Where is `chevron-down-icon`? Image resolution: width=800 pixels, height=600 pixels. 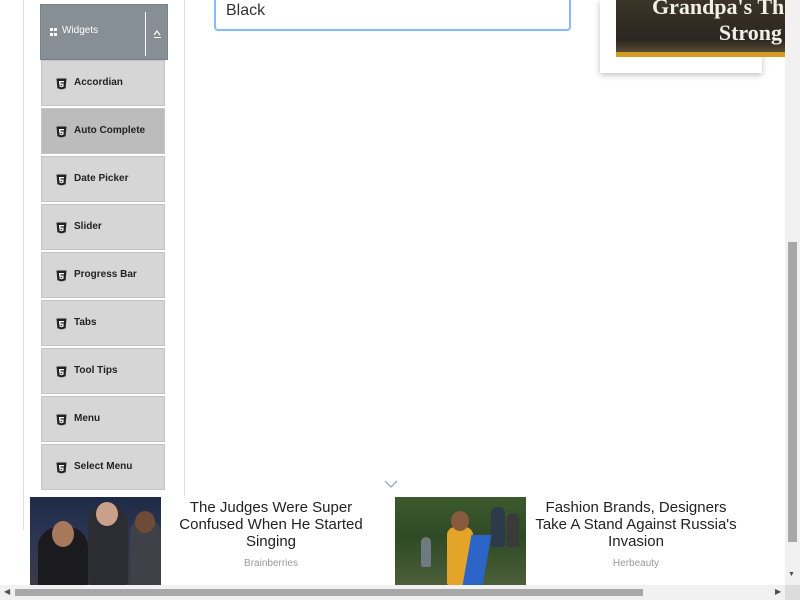
chevron-down-icon is located at coordinates (391, 484).